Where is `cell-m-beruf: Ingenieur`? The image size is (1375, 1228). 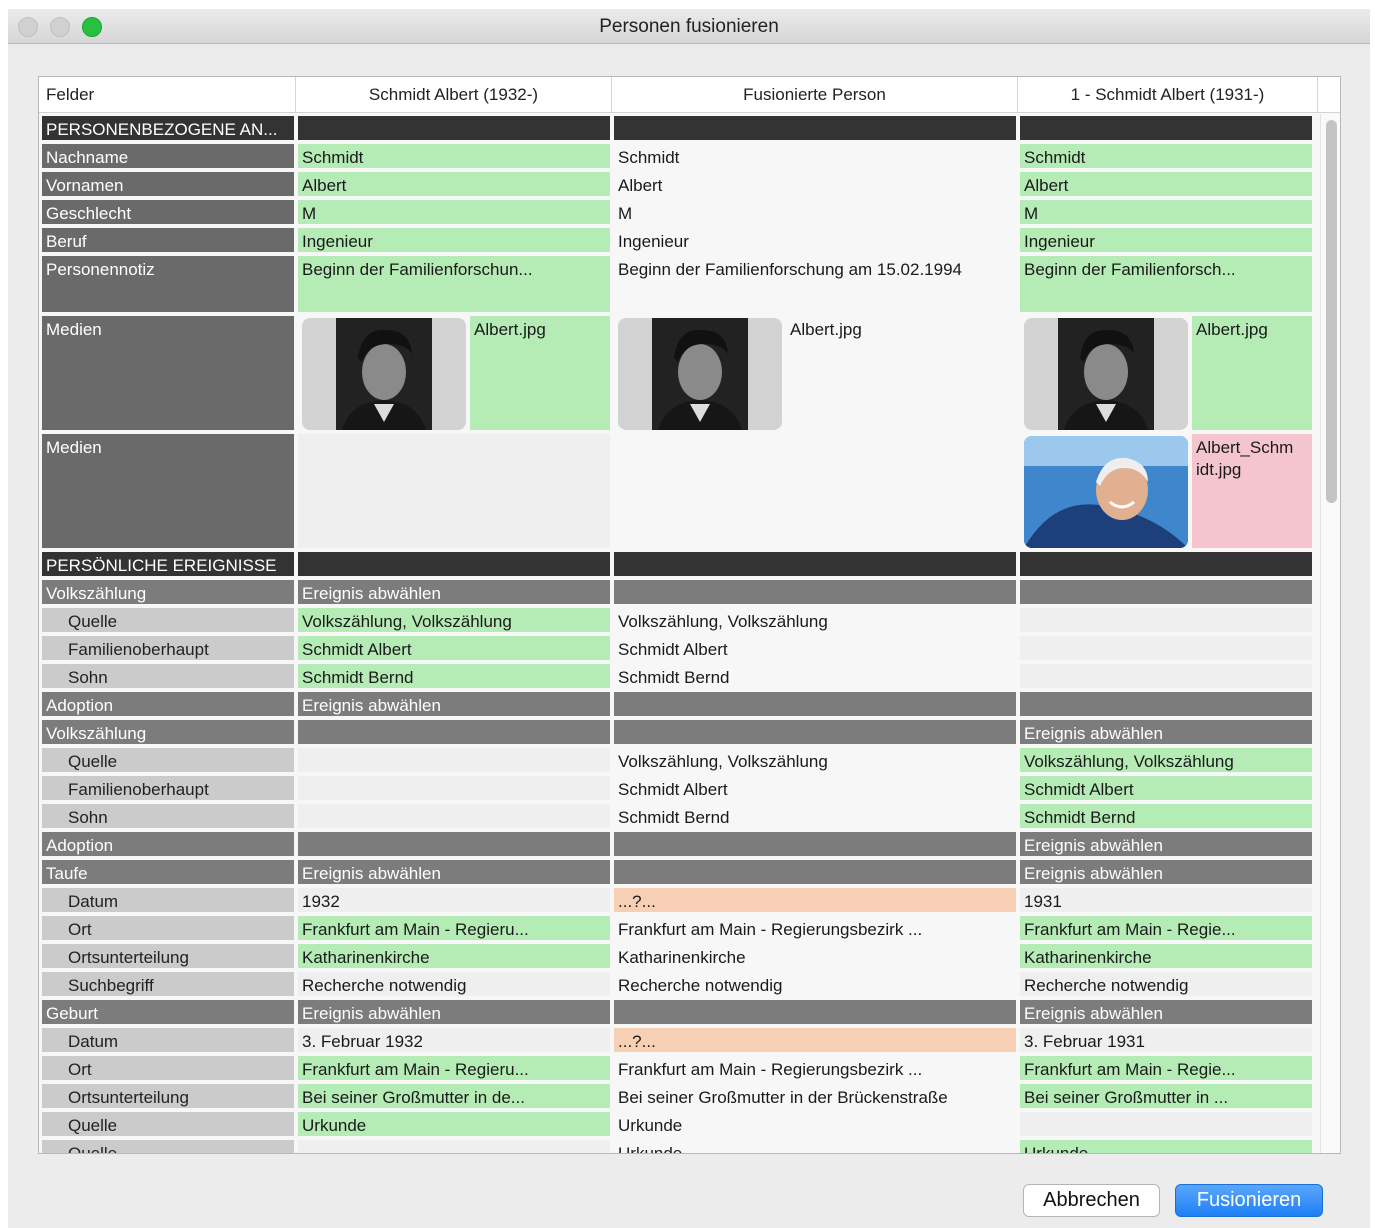 cell-m-beruf: Ingenieur is located at coordinates (653, 241).